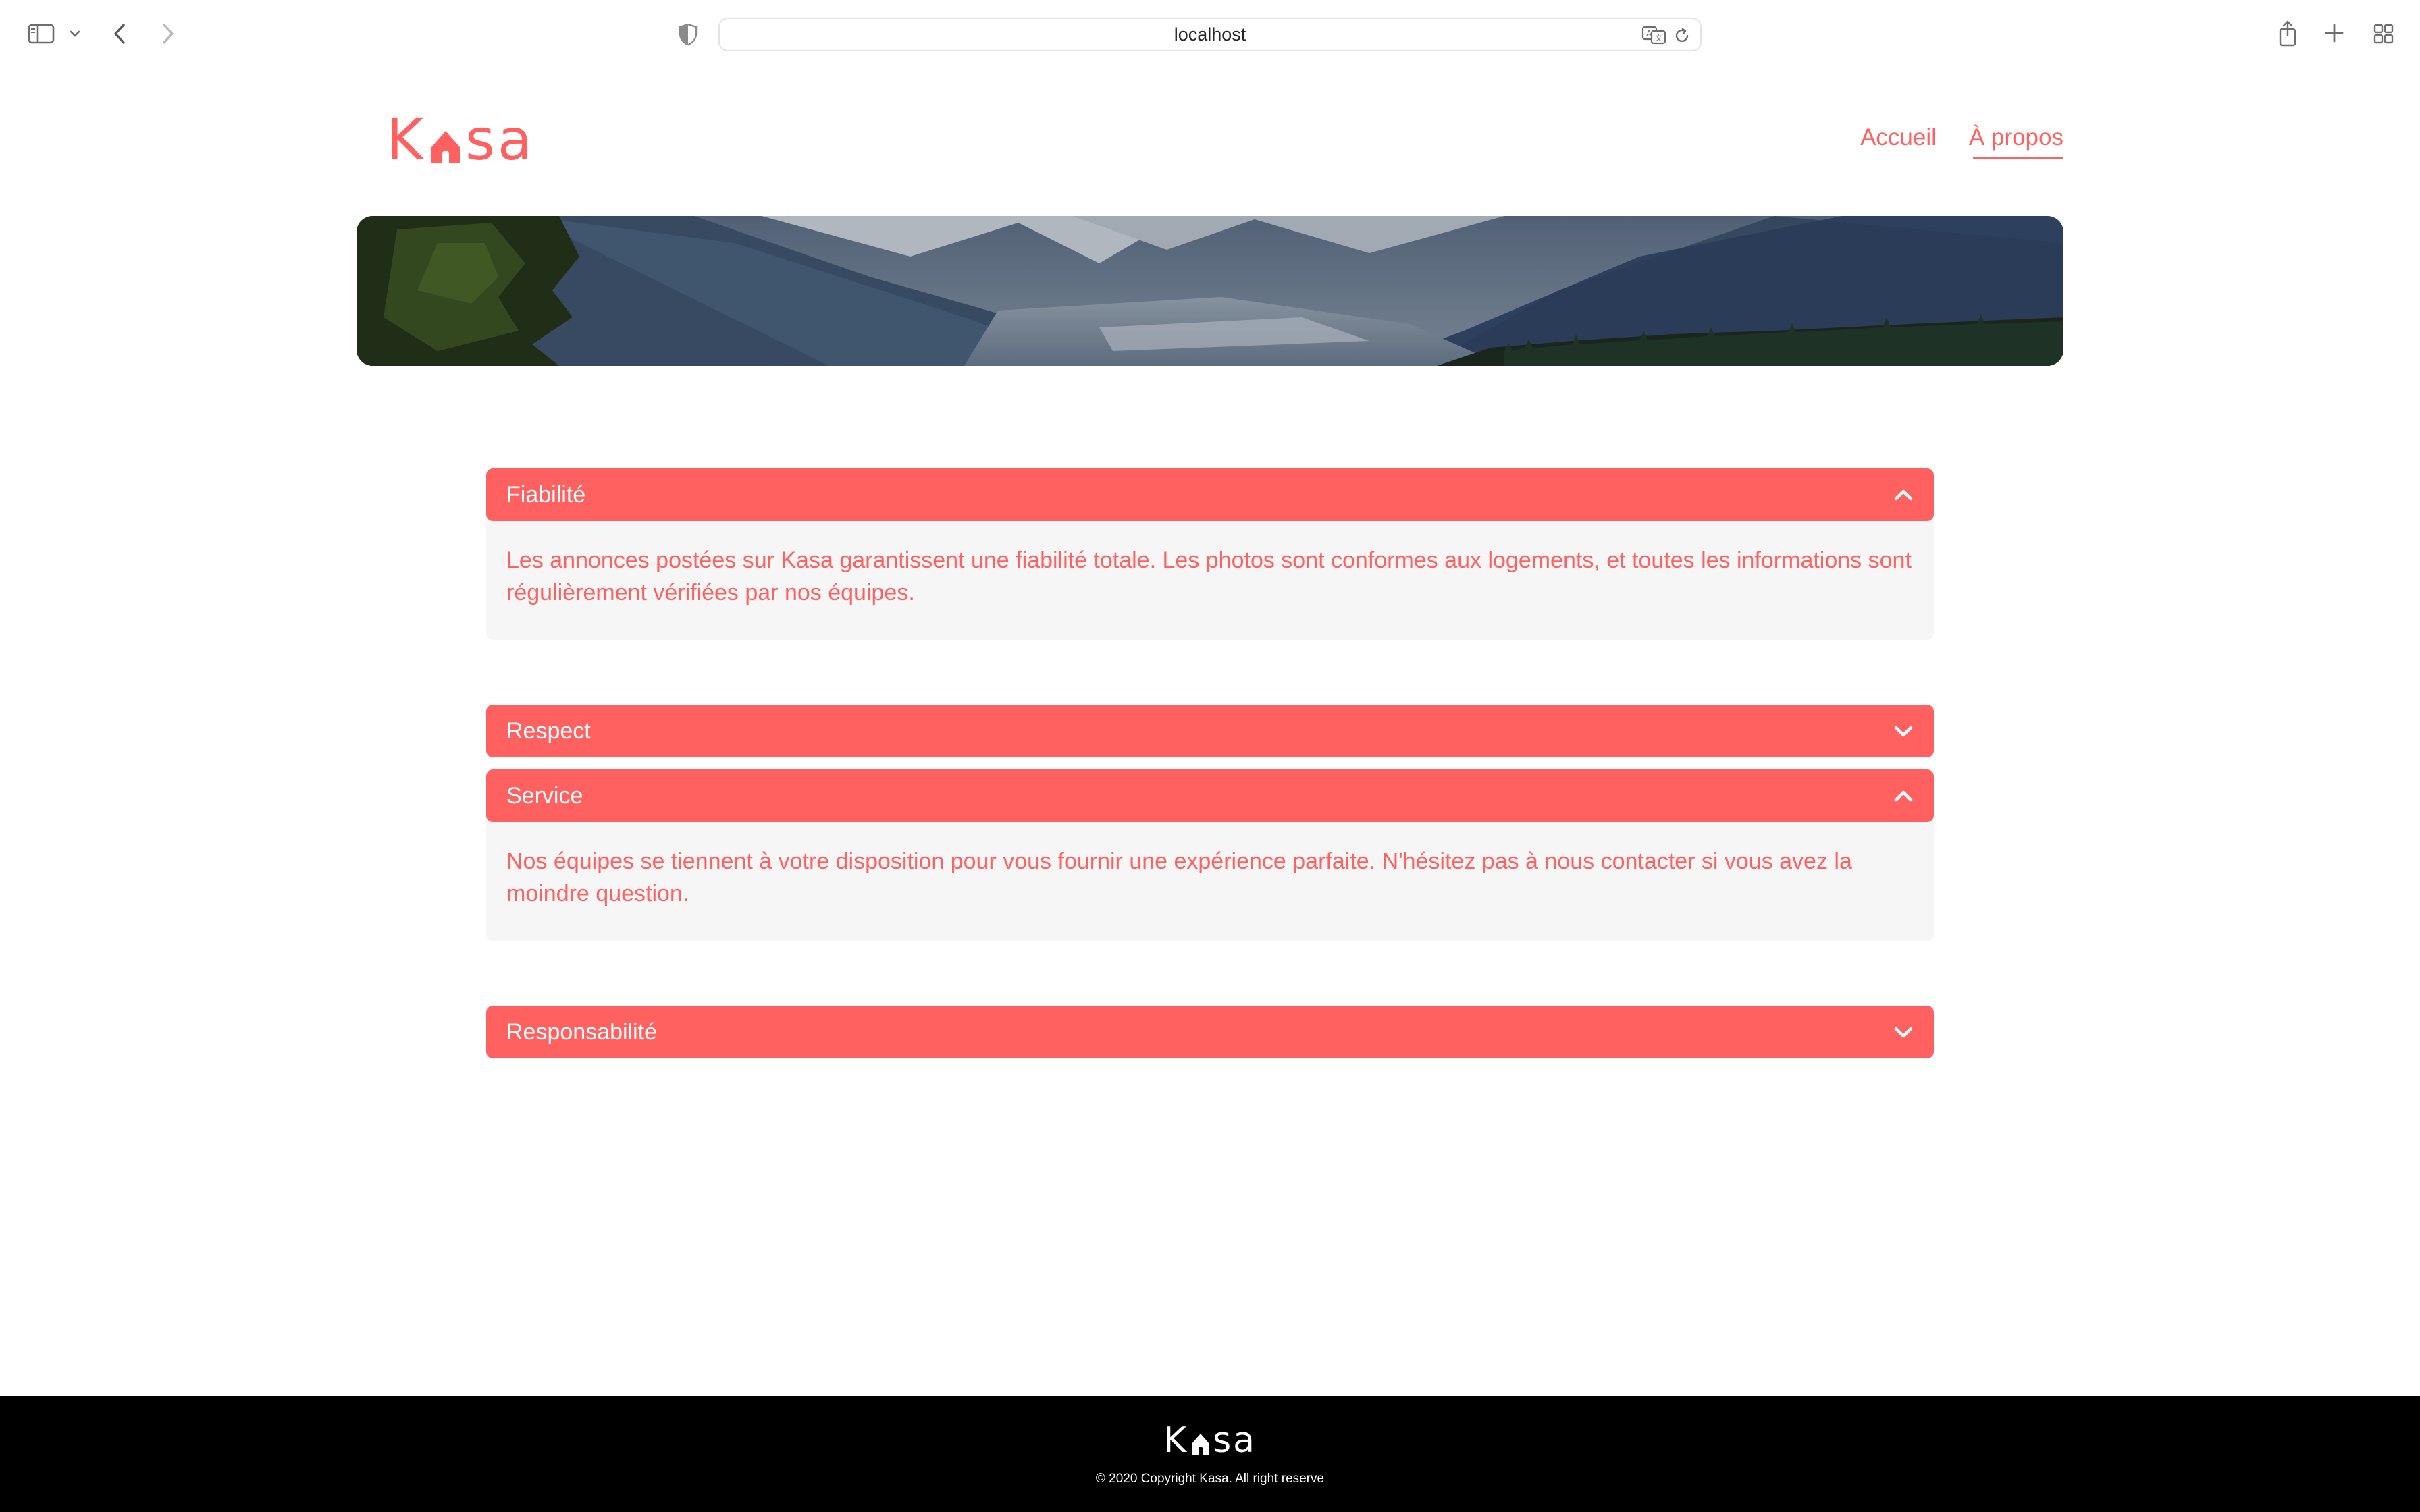  Describe the element at coordinates (41, 34) in the screenshot. I see `sidebar-icon` at that location.